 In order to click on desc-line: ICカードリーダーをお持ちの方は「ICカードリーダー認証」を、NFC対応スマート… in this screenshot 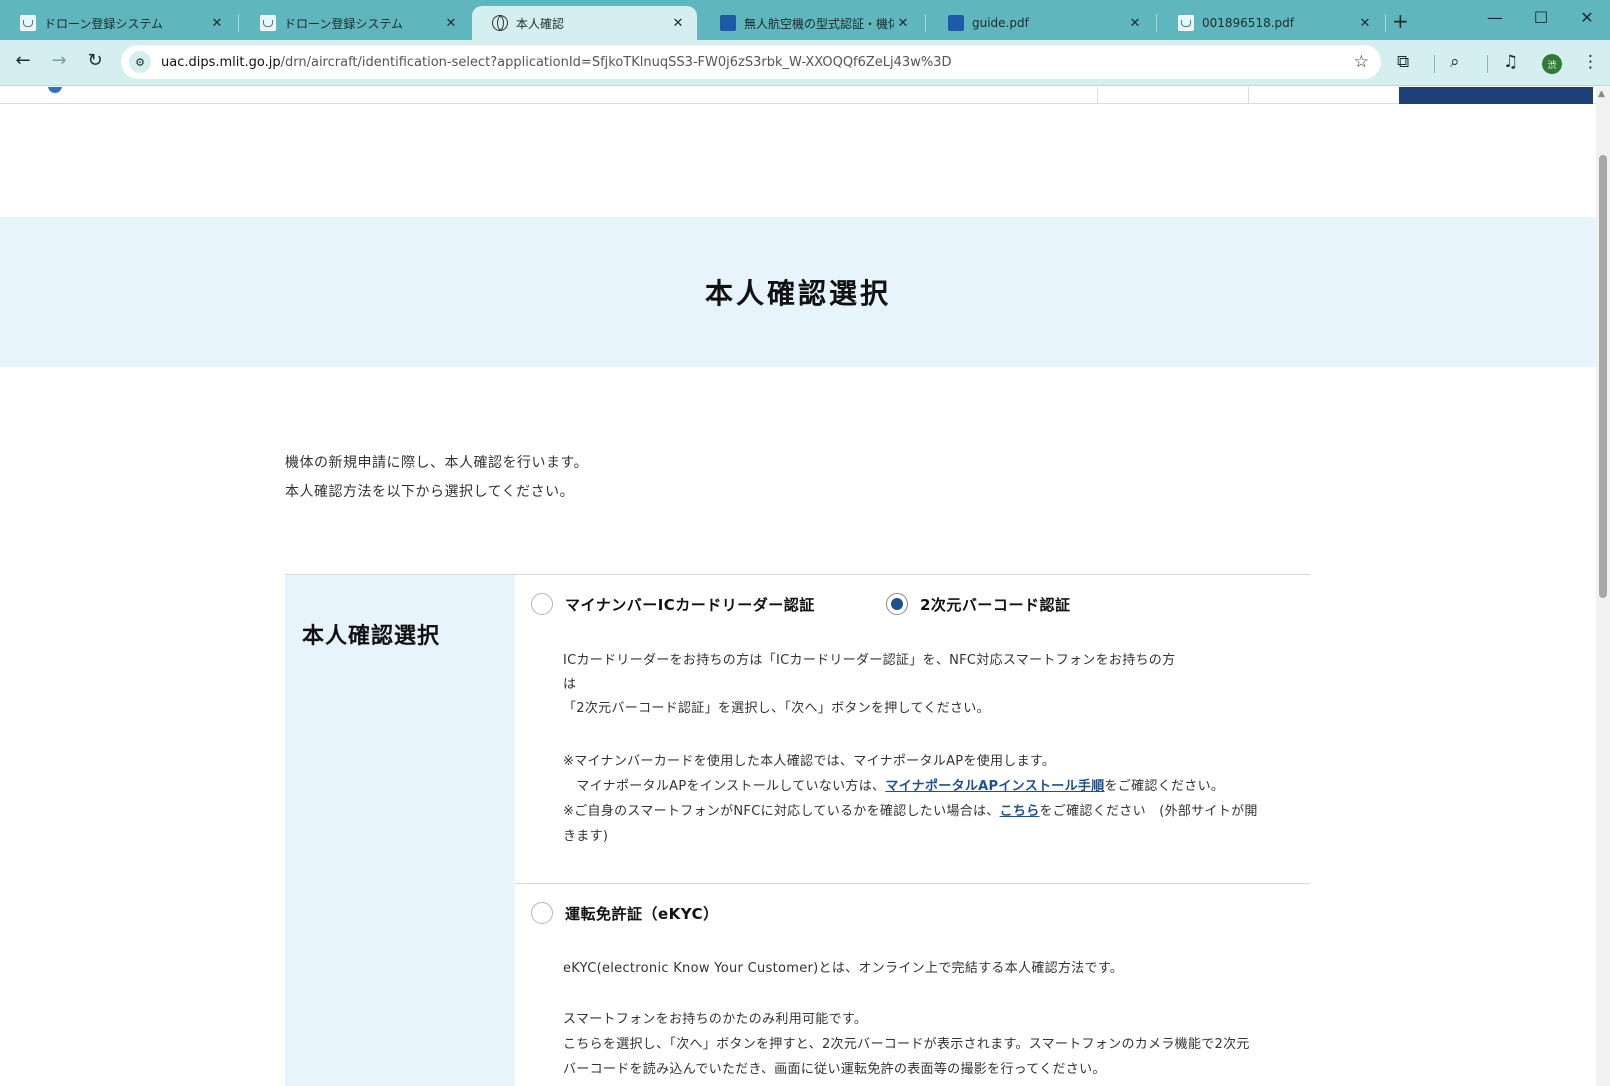, I will do `click(869, 660)`.